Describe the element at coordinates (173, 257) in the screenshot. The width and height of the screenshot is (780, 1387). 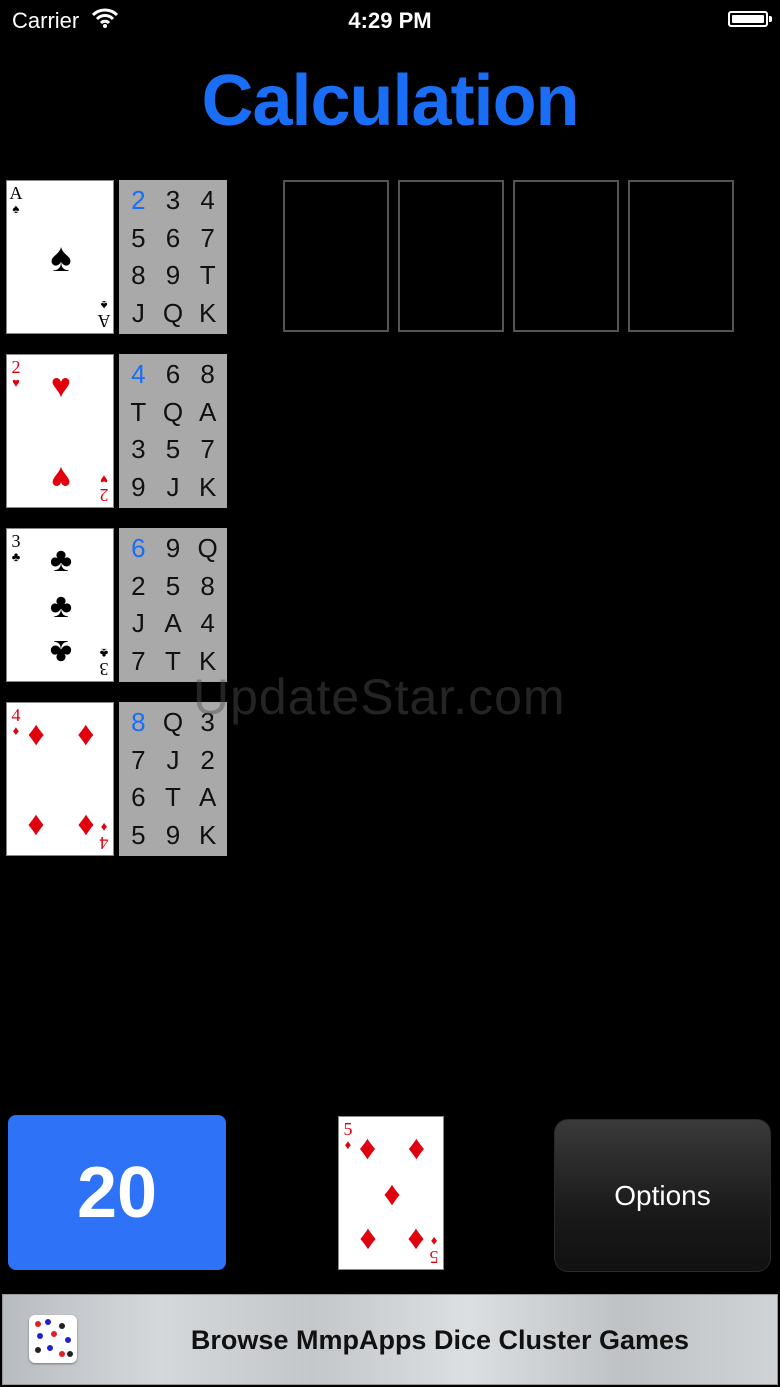
I see `foundation-sequence-1: 234 567 89T JQK` at that location.